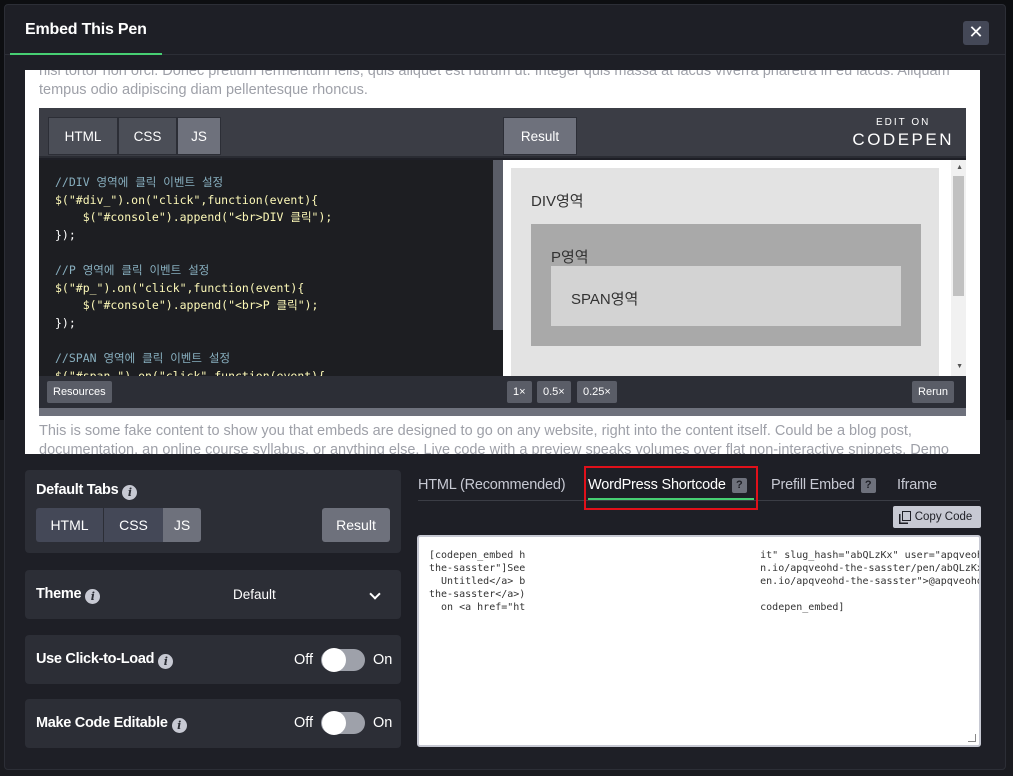 This screenshot has height=776, width=1013. What do you see at coordinates (86, 30) in the screenshot?
I see `modal-title: Embed This Pen` at bounding box center [86, 30].